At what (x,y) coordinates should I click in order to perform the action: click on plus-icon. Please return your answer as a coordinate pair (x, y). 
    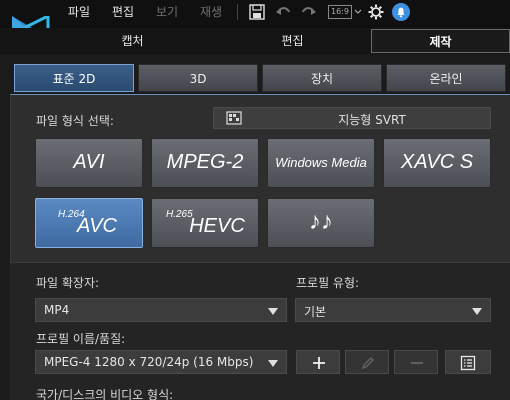
    Looking at the image, I should click on (319, 363).